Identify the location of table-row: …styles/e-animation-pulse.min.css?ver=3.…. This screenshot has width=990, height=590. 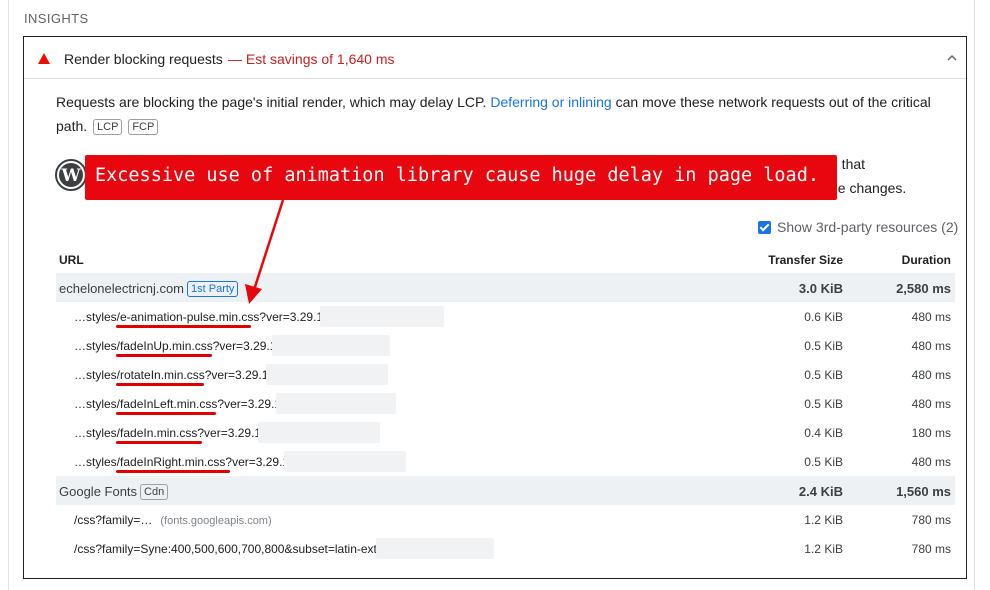
(505, 316).